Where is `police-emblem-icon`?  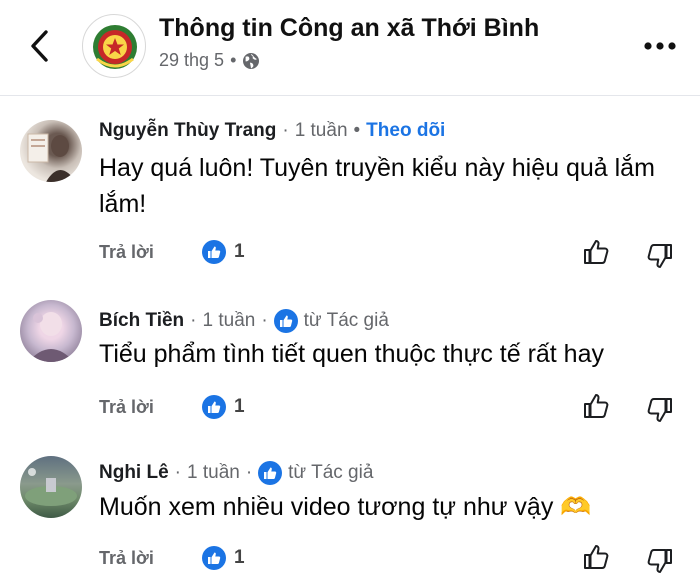 police-emblem-icon is located at coordinates (115, 47).